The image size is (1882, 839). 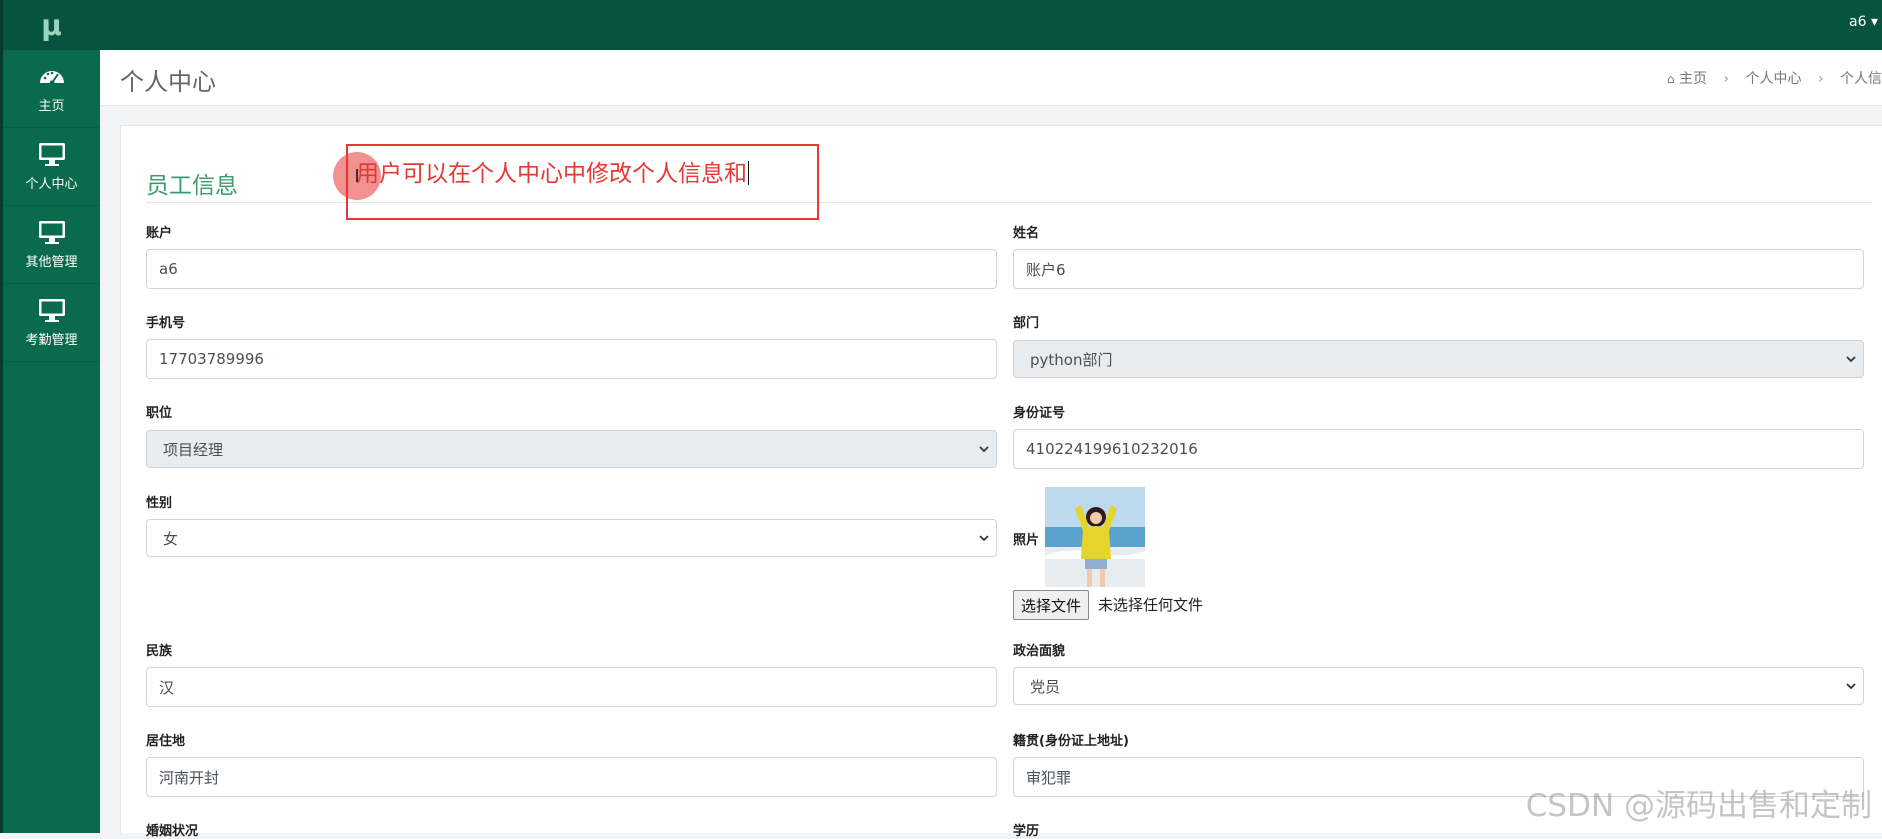 What do you see at coordinates (552, 174) in the screenshot?
I see `annotation-text: 用户可以在个人中心中修改个人信息和` at bounding box center [552, 174].